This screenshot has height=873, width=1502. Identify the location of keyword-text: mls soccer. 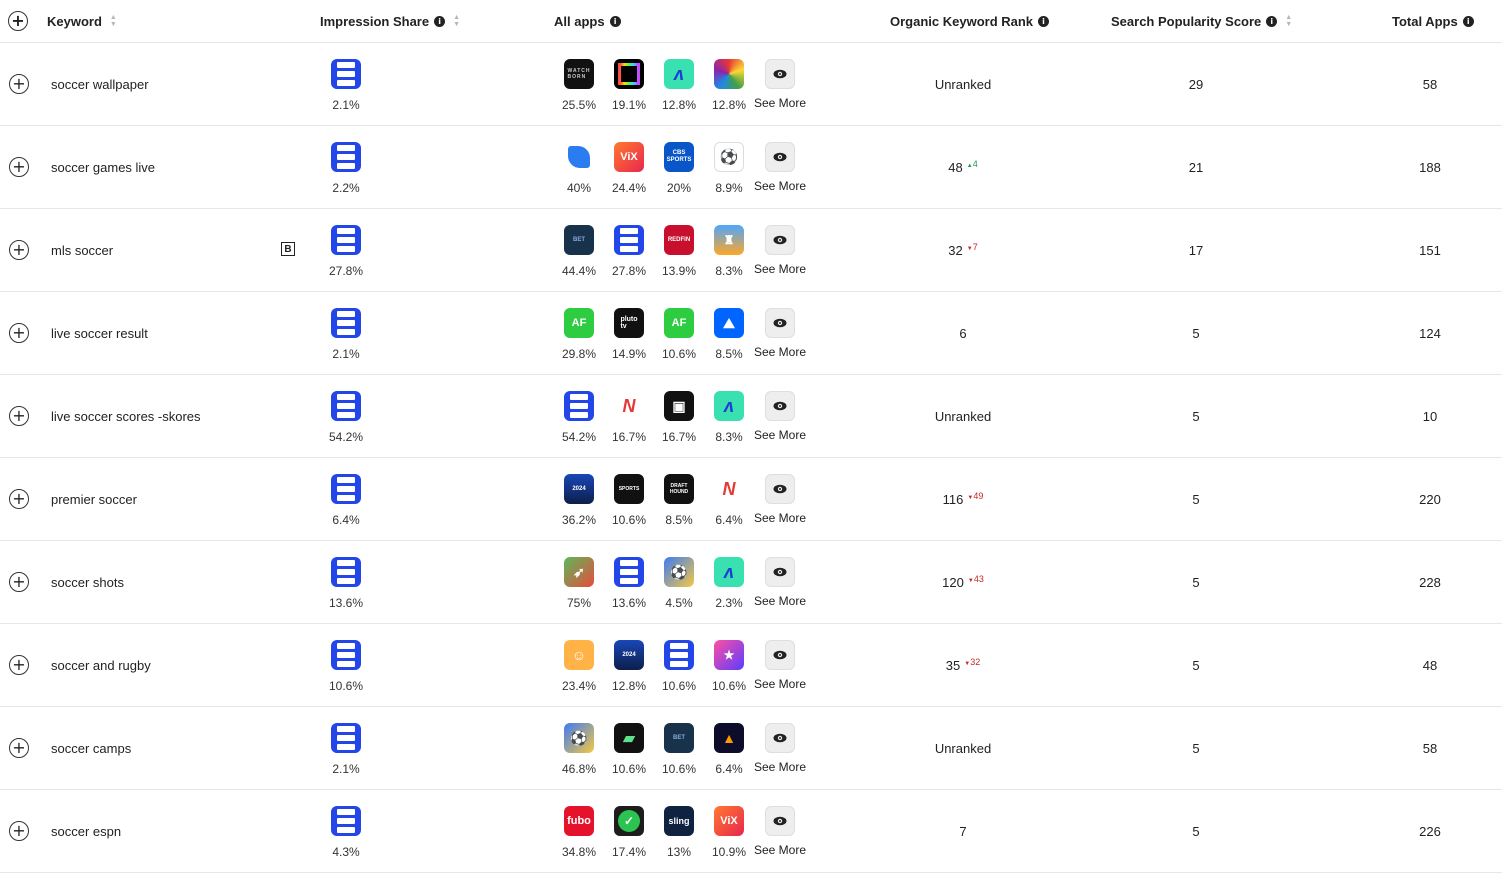
(82, 250).